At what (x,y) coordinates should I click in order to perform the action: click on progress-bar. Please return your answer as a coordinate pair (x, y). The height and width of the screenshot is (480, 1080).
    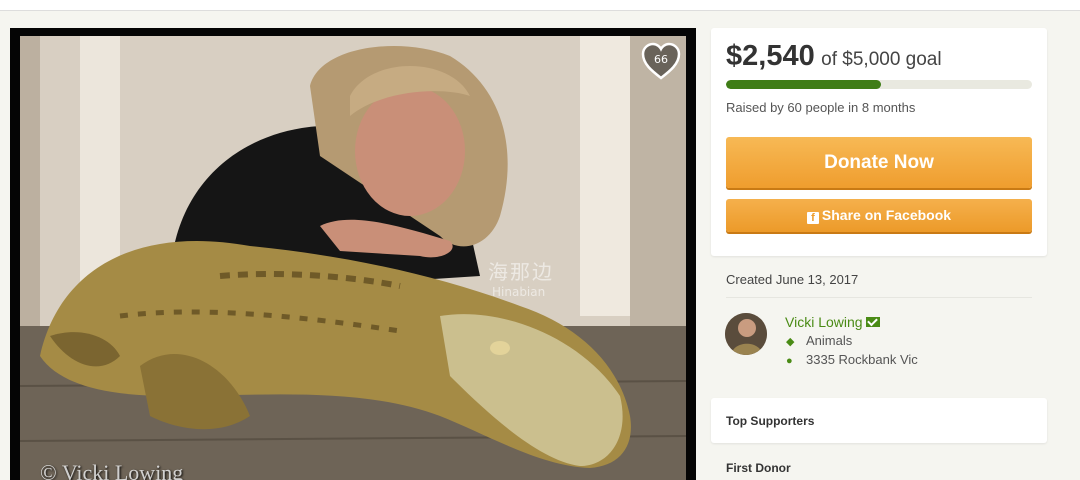
    Looking at the image, I should click on (879, 84).